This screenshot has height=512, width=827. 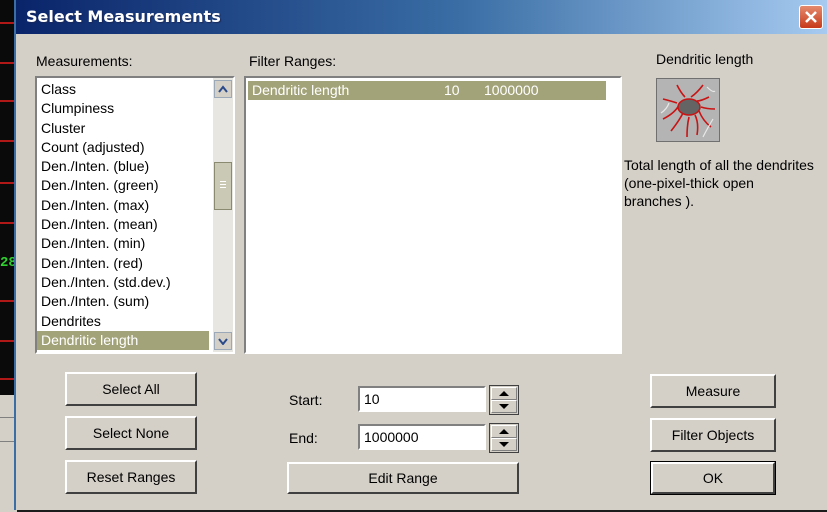 I want to click on measure-button: Measure, so click(x=713, y=391).